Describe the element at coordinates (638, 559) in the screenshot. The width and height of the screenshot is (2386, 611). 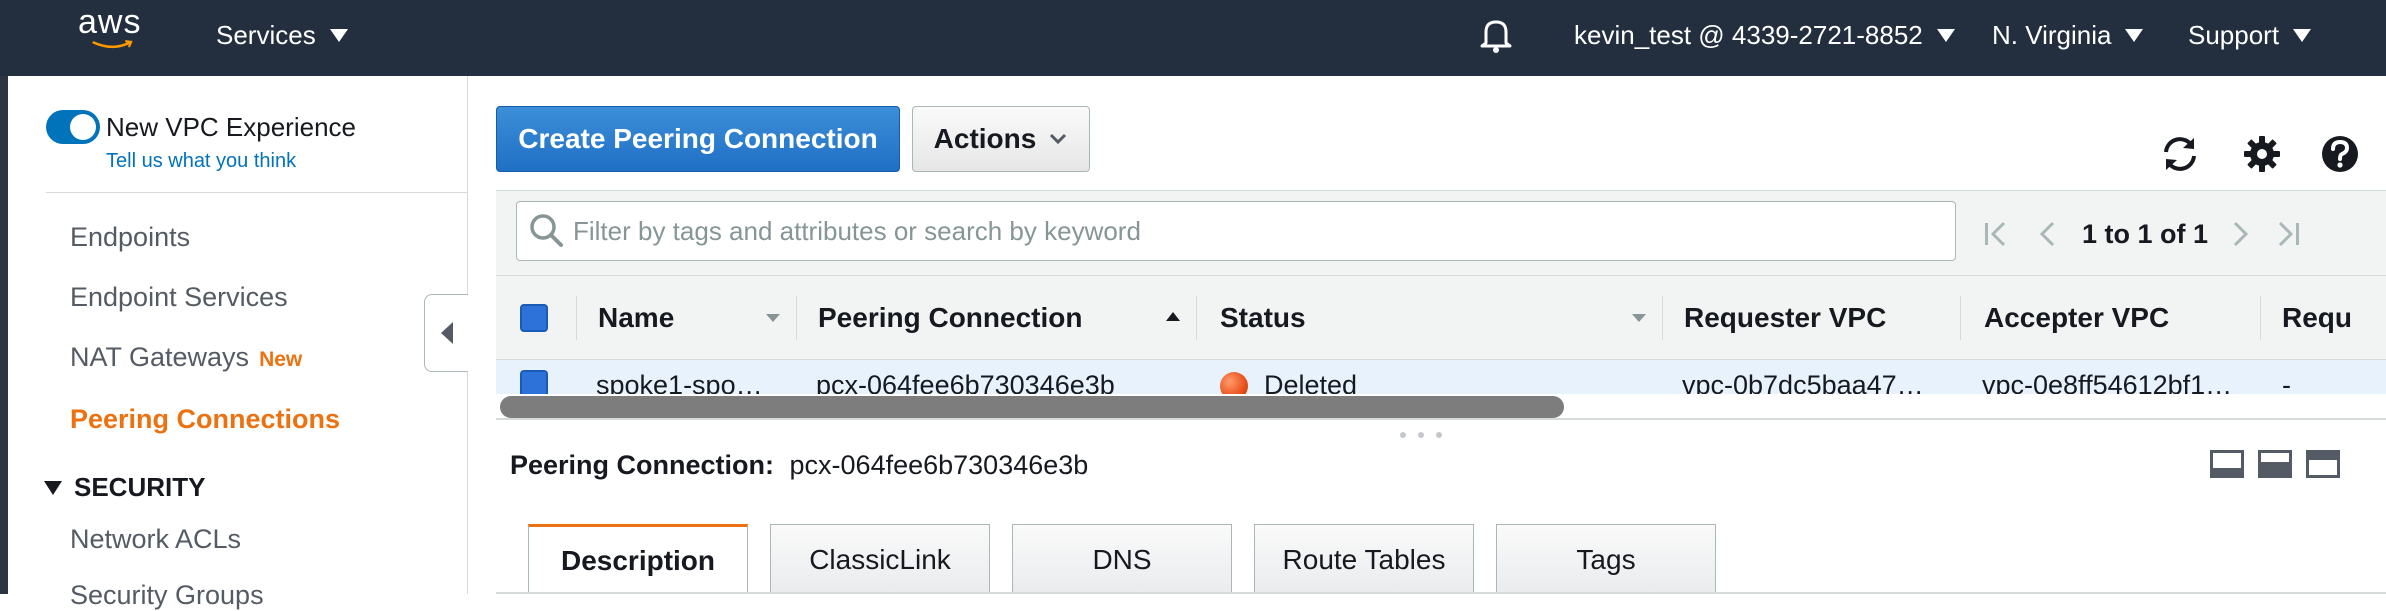
I see `tab-description: Description` at that location.